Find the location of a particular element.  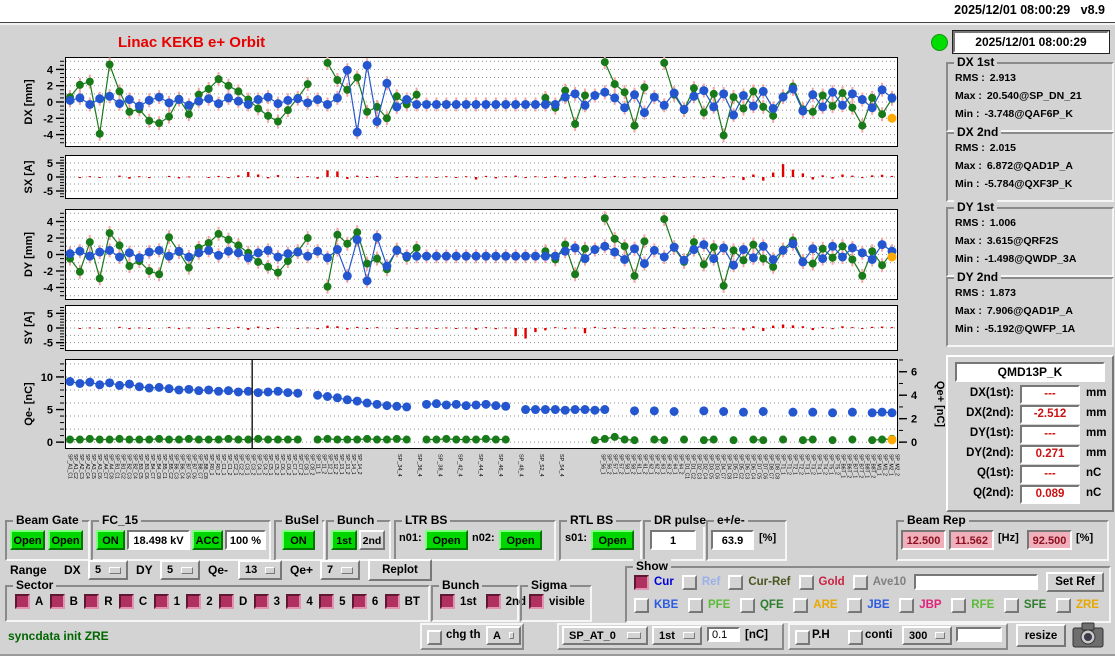

fc15-group: FC_15 ON 18.498 kV ACC 100 % is located at coordinates (181, 537).